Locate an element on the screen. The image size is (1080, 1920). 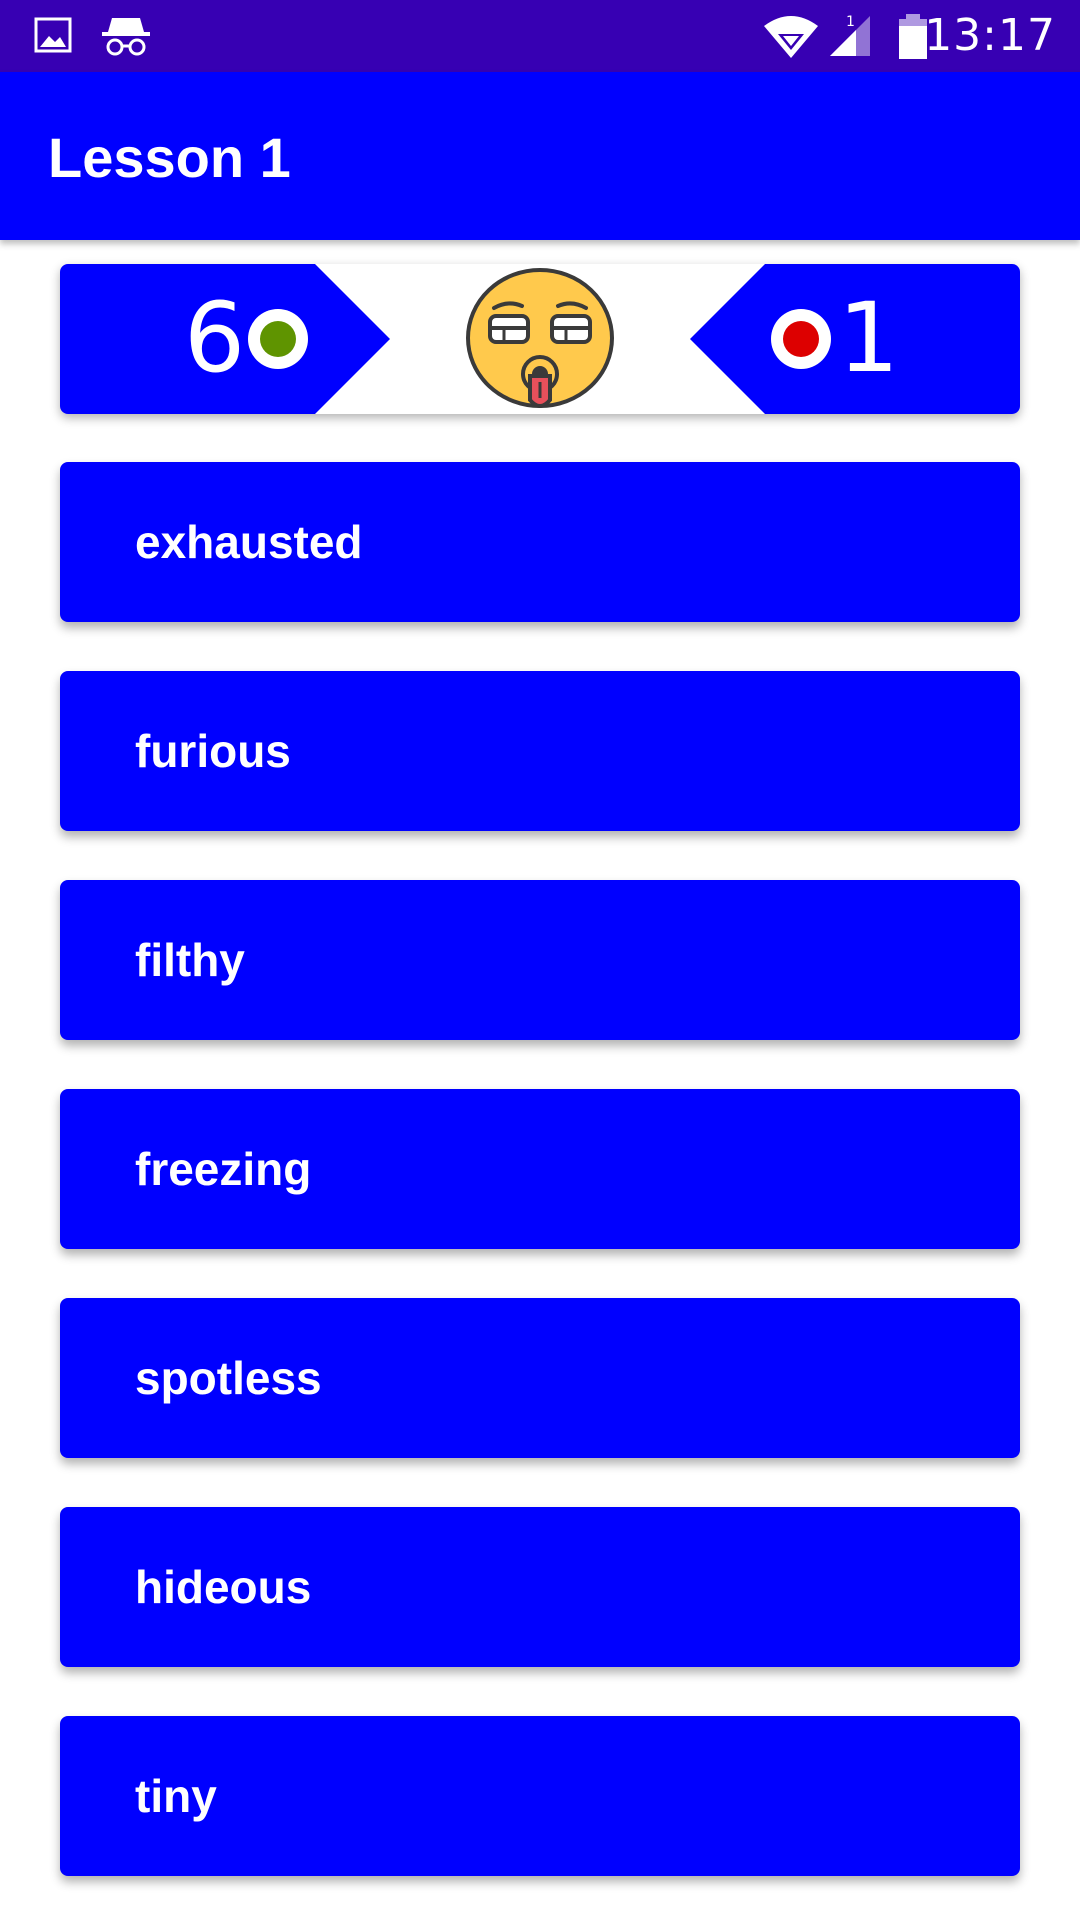
option-label: tiny is located at coordinates (176, 1796).